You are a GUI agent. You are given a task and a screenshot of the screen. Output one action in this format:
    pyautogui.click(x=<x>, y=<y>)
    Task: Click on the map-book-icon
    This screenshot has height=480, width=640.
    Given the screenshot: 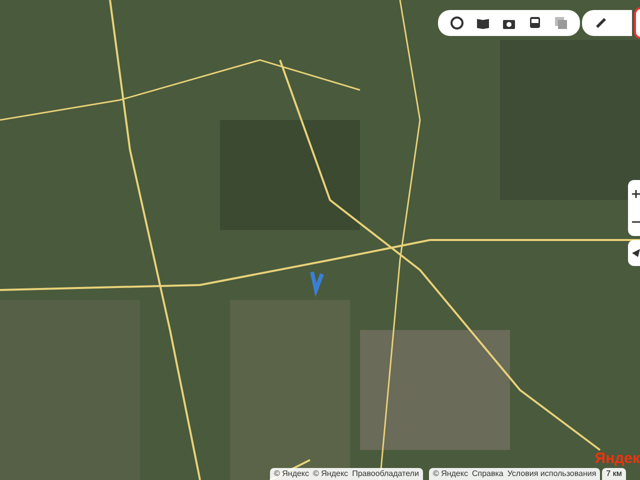 What is the action you would take?
    pyautogui.click(x=483, y=23)
    